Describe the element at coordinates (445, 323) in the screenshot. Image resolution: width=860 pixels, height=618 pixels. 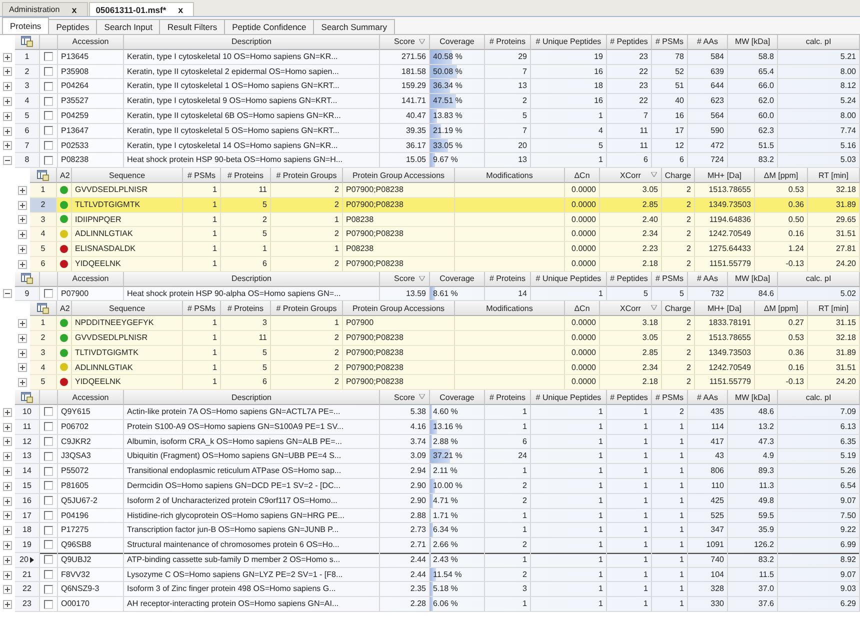
I see `peptide-row: 1 NPDDITNEEYGEFYK 1 3 1 P07900 0.0000 3.18 2 1833.78191 0.27 31.15` at that location.